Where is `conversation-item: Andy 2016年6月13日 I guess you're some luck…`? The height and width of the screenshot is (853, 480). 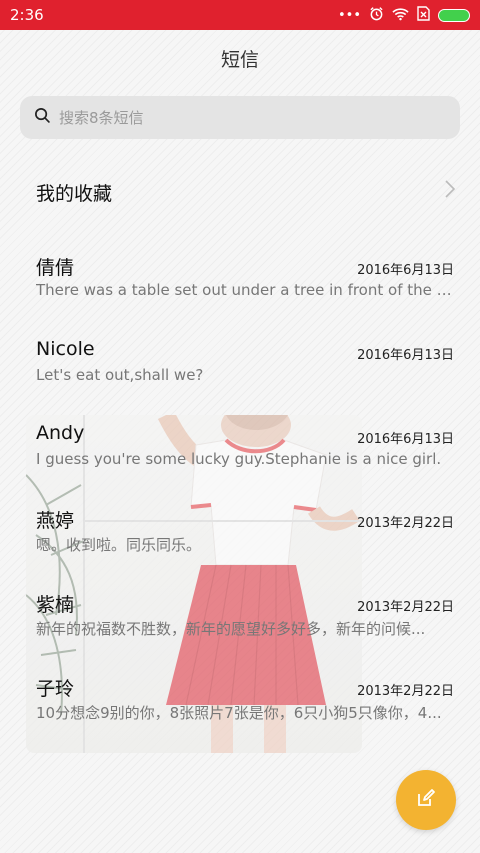
conversation-item: Andy 2016年6月13日 I guess you're some luck… is located at coordinates (245, 452).